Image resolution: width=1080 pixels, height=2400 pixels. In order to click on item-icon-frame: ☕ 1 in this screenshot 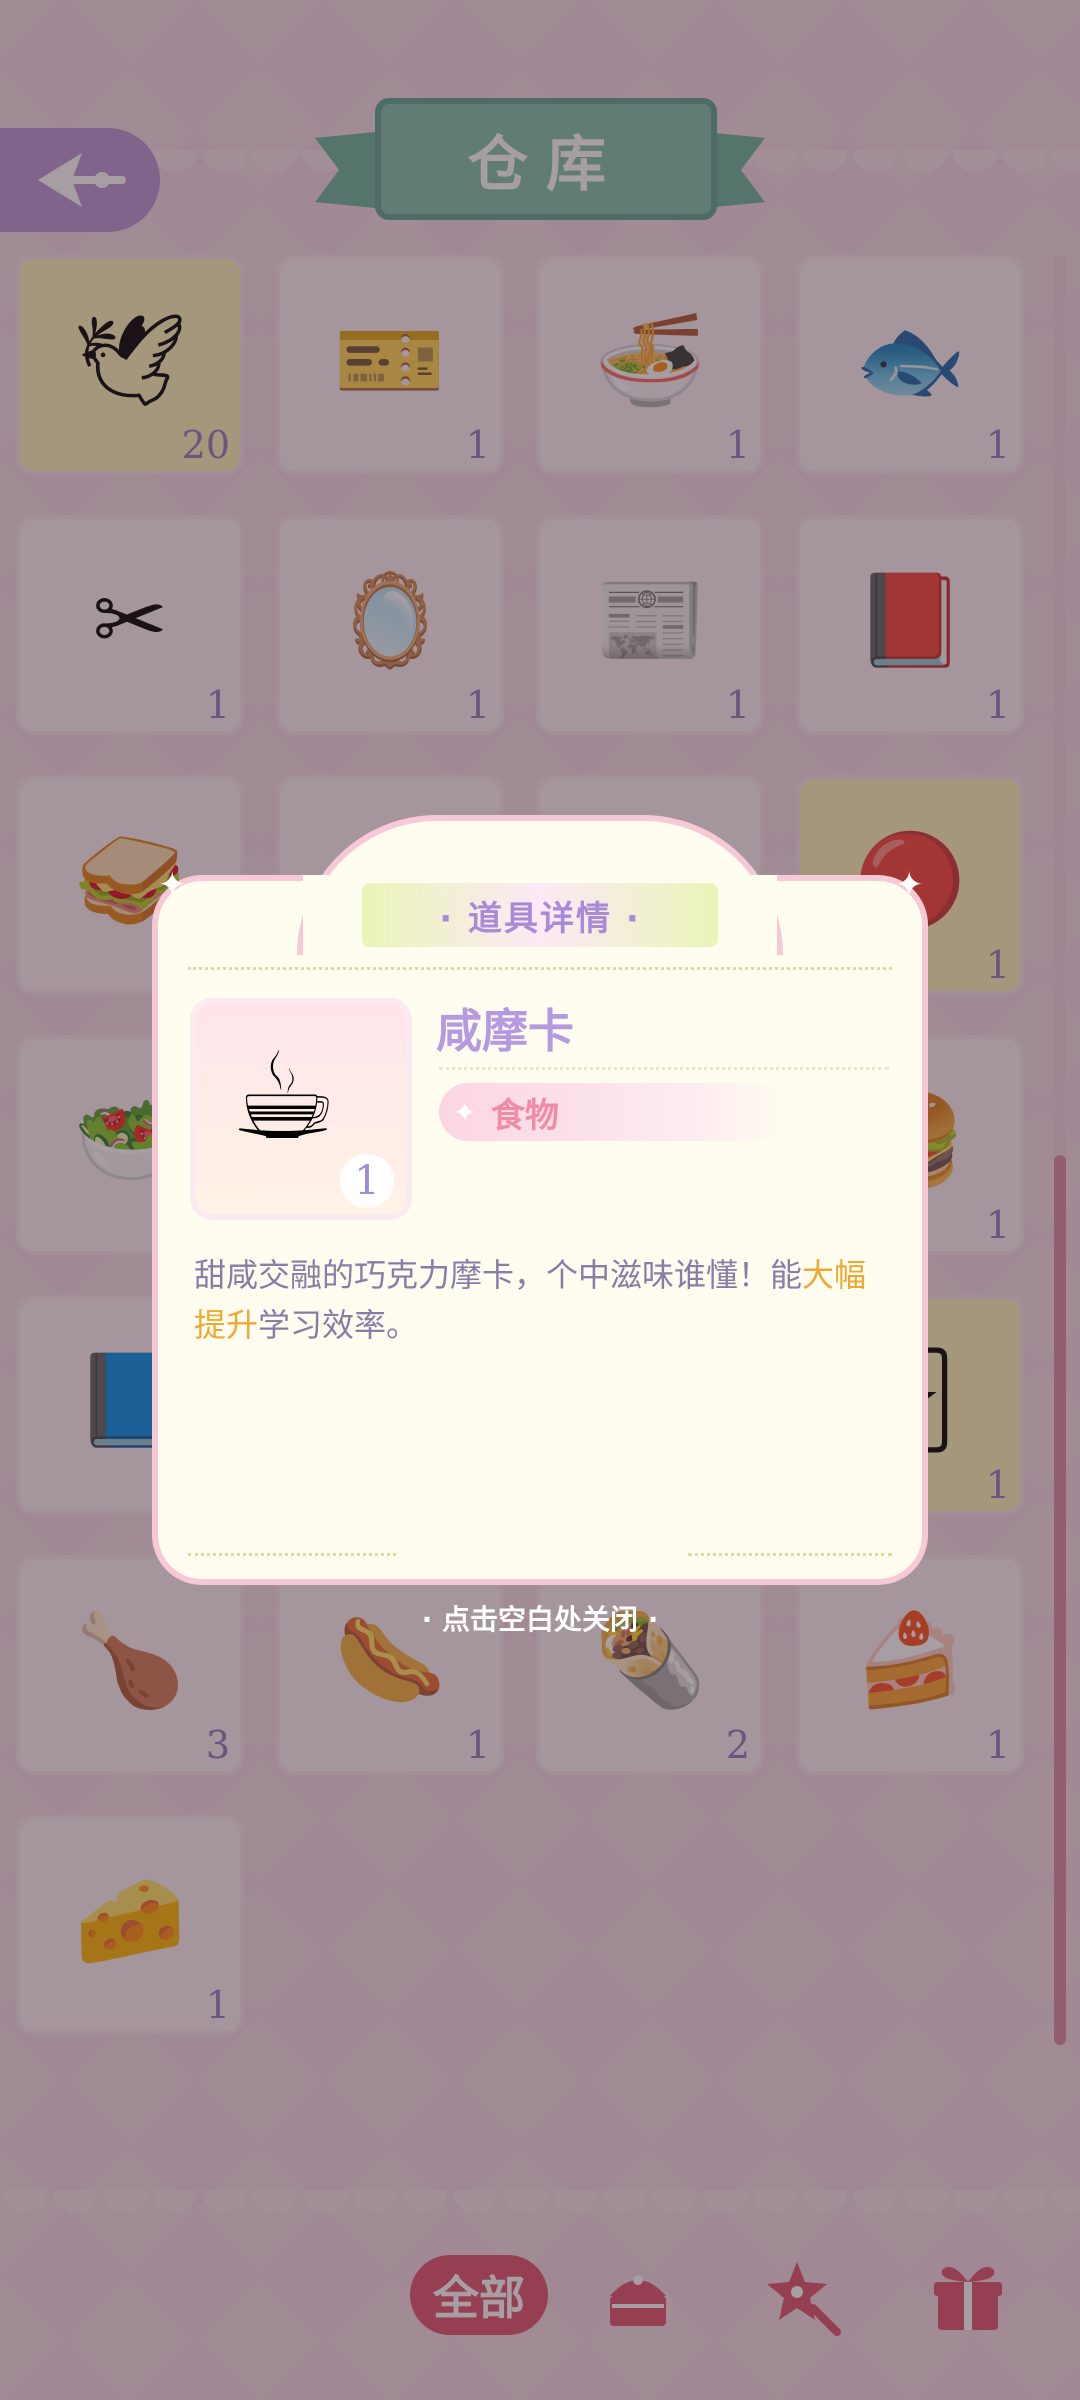, I will do `click(301, 1109)`.